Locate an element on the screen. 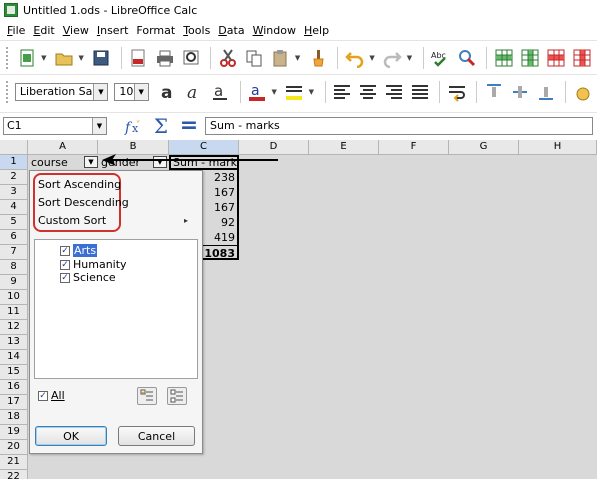  row-header: 14 is located at coordinates (14, 357).